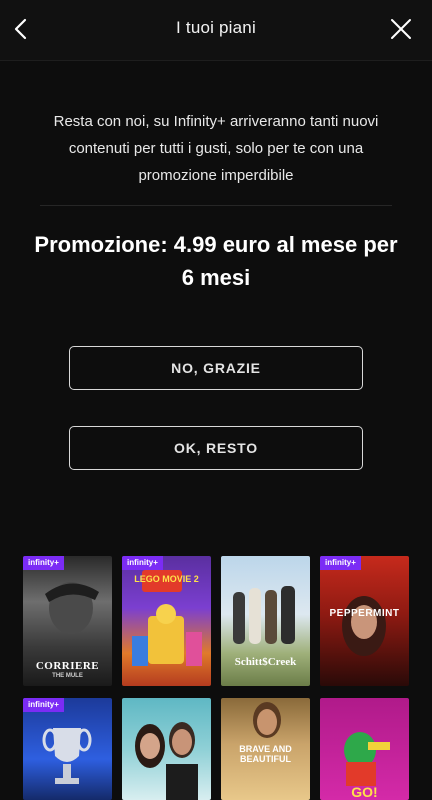 This screenshot has height=800, width=432. Describe the element at coordinates (364, 749) in the screenshot. I see `poster-teen-titans-go: GO!` at that location.